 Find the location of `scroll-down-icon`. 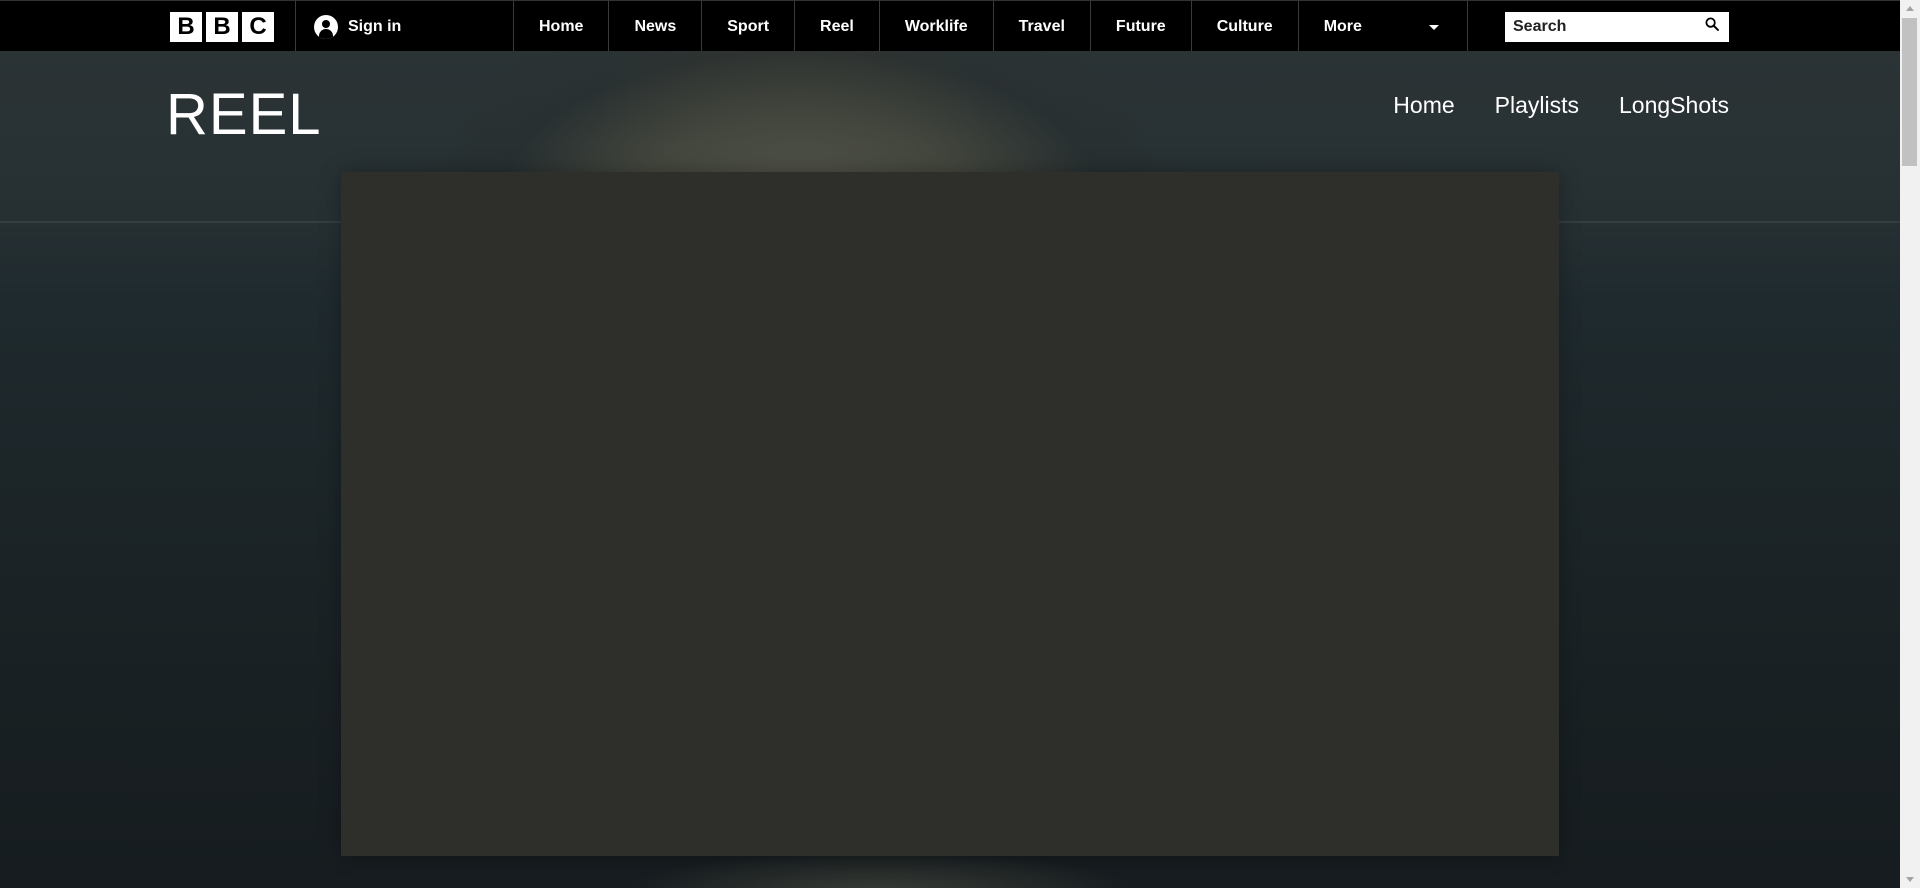

scroll-down-icon is located at coordinates (1910, 879).